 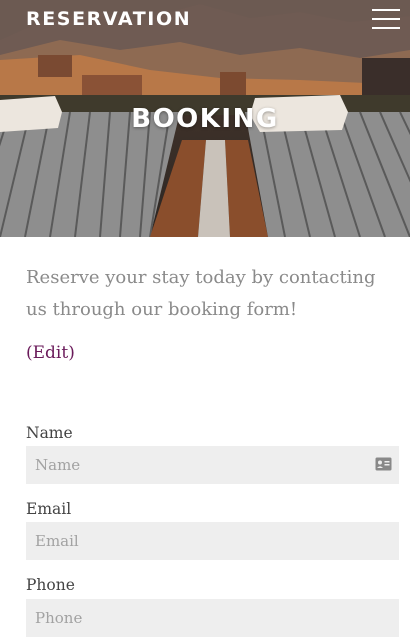 What do you see at coordinates (50, 585) in the screenshot?
I see `phone-label: Phone` at bounding box center [50, 585].